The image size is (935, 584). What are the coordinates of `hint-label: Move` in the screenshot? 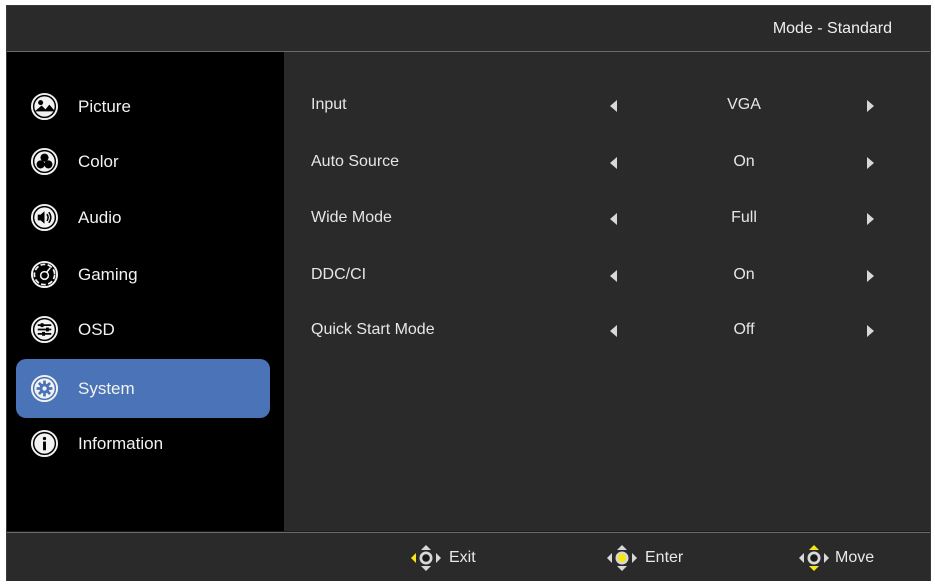 It's located at (855, 557).